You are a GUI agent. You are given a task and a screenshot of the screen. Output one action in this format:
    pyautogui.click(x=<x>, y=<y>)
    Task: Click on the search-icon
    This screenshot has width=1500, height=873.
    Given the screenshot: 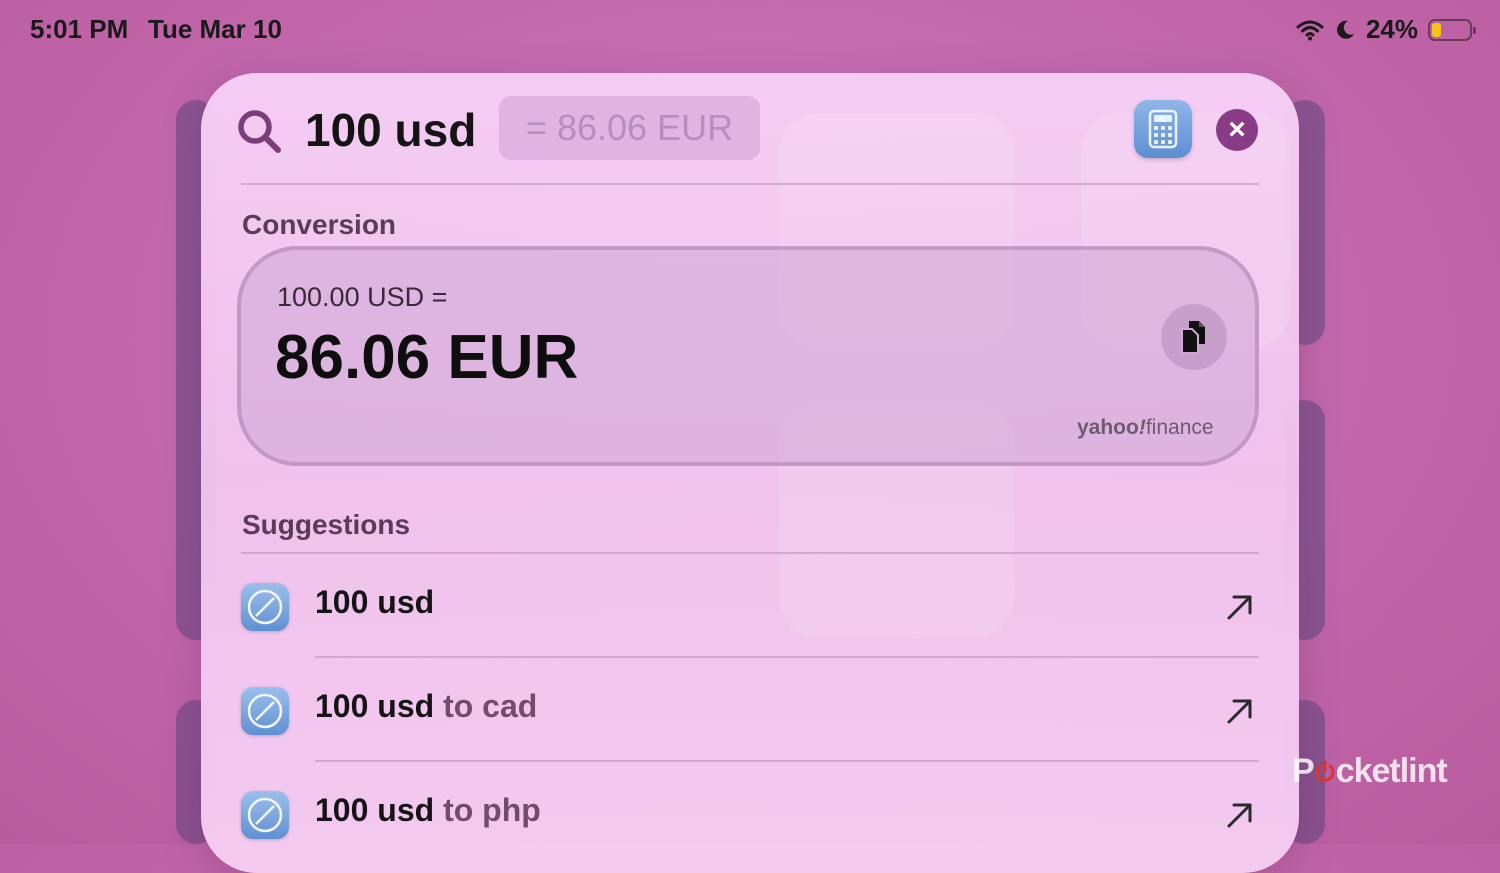 What is the action you would take?
    pyautogui.click(x=259, y=131)
    